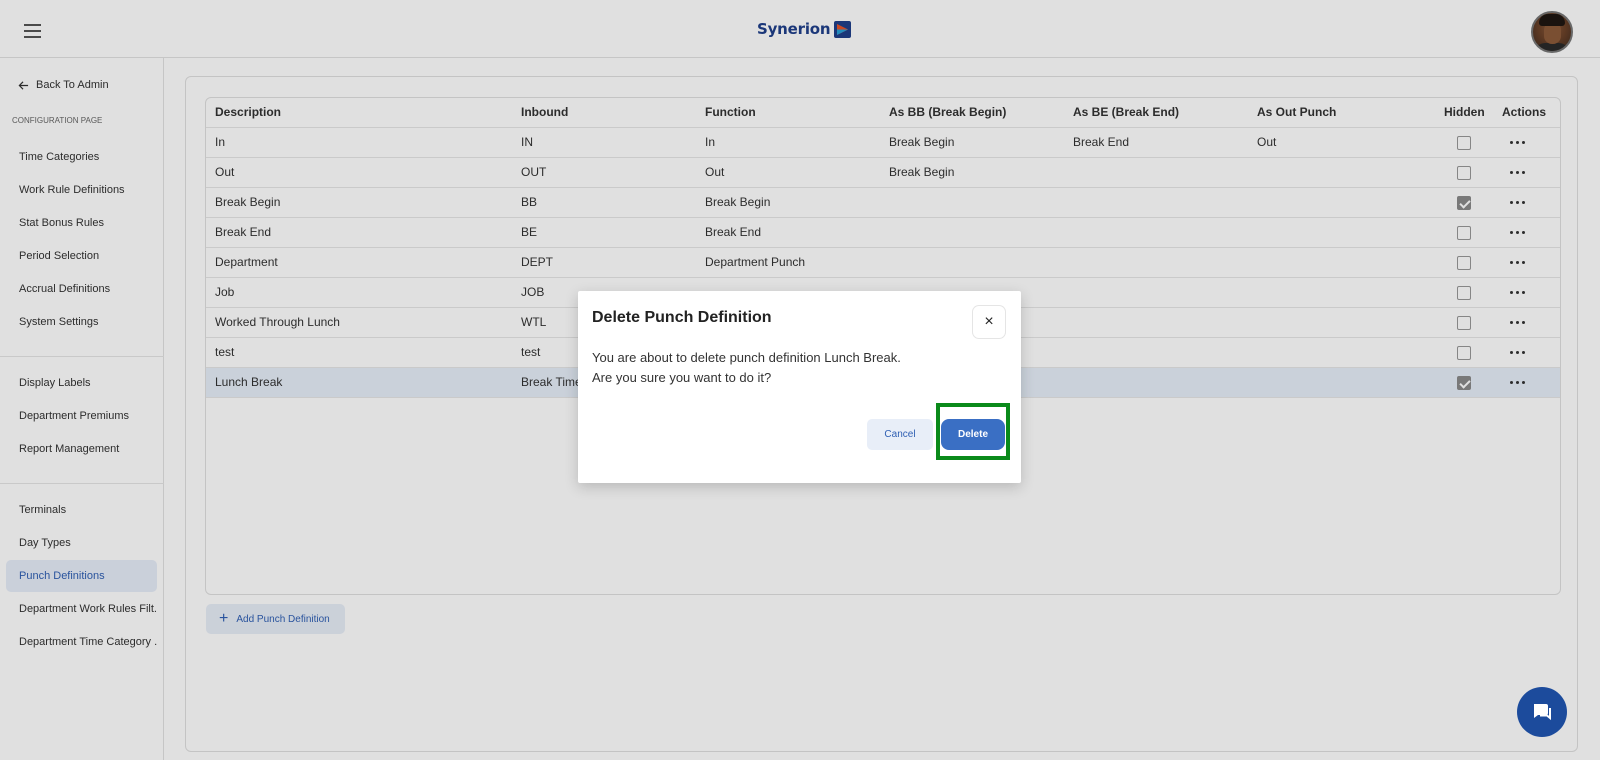  I want to click on cancel-button: Cancel, so click(900, 434).